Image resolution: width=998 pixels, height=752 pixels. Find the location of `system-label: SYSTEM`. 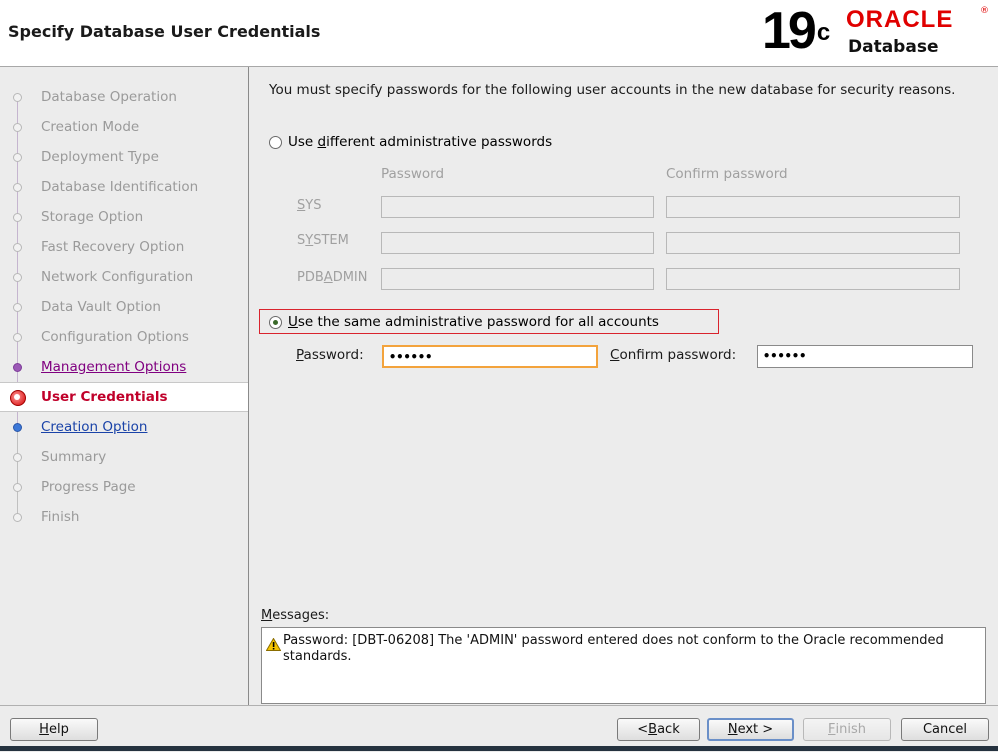

system-label: SYSTEM is located at coordinates (323, 240).